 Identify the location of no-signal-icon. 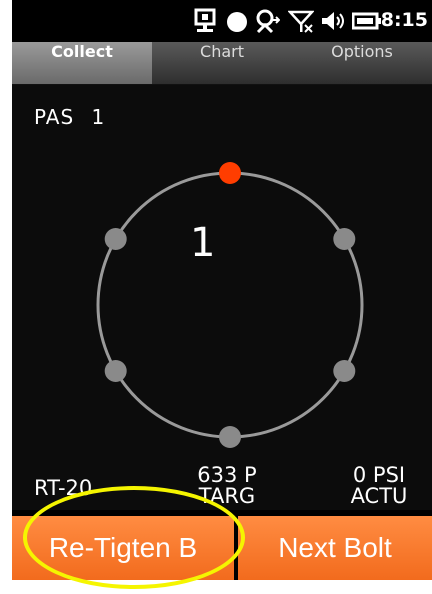
(301, 21).